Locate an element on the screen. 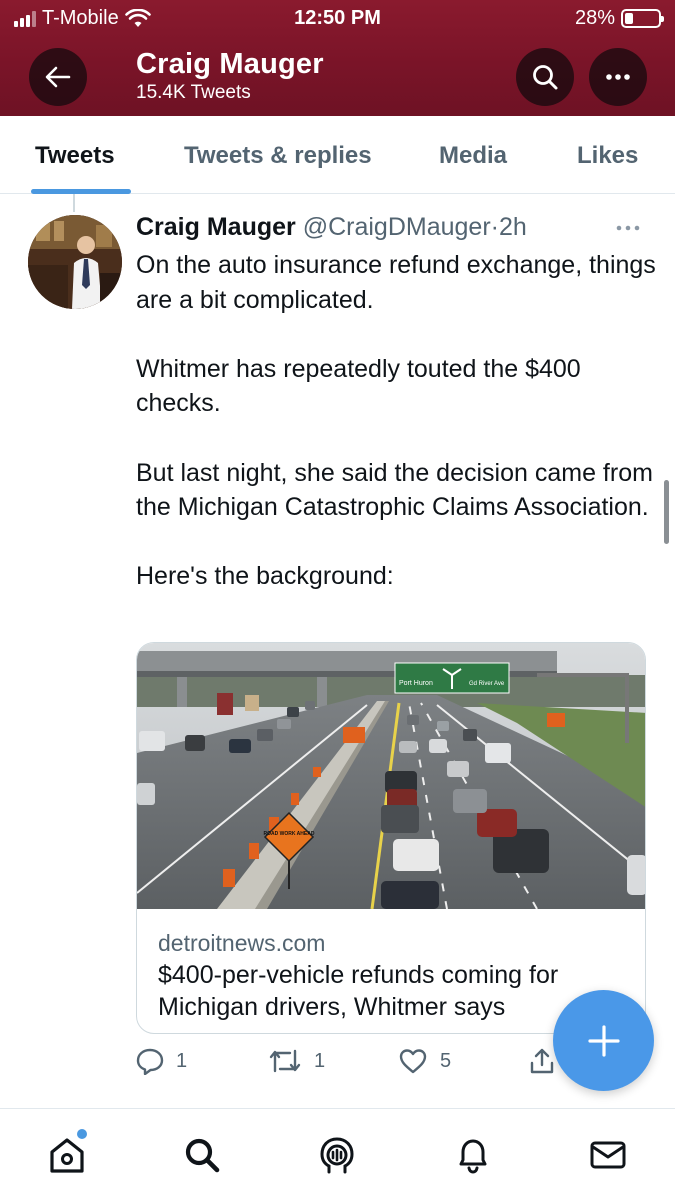  profile-tabs: Tweets Tweets & replies Media Likes is located at coordinates (337, 155).